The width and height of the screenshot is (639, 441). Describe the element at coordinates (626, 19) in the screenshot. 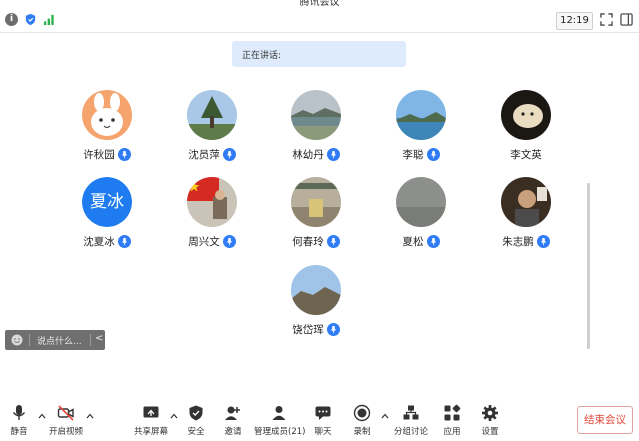

I see `side-panel-icon` at that location.